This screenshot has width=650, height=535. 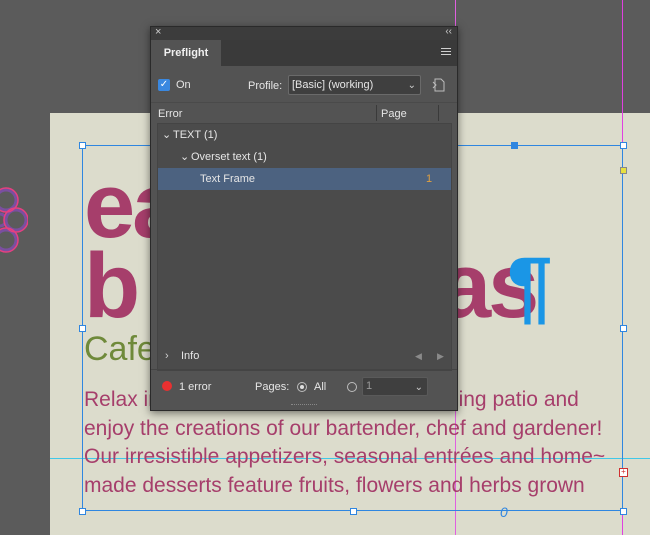 I want to click on frame-handle-top-center, so click(x=514, y=145).